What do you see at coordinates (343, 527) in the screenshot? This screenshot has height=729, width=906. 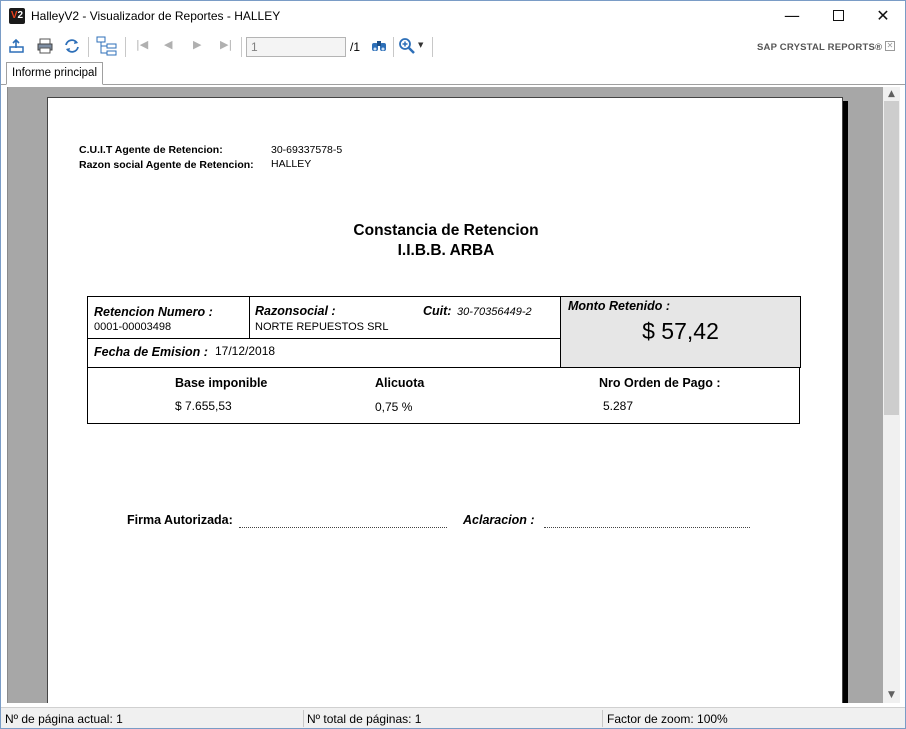 I see `firma-line` at bounding box center [343, 527].